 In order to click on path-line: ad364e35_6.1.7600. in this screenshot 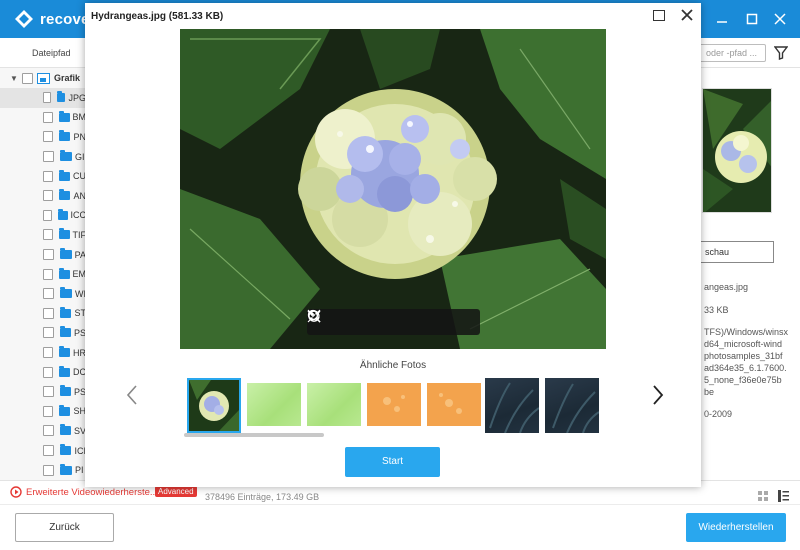, I will do `click(745, 368)`.